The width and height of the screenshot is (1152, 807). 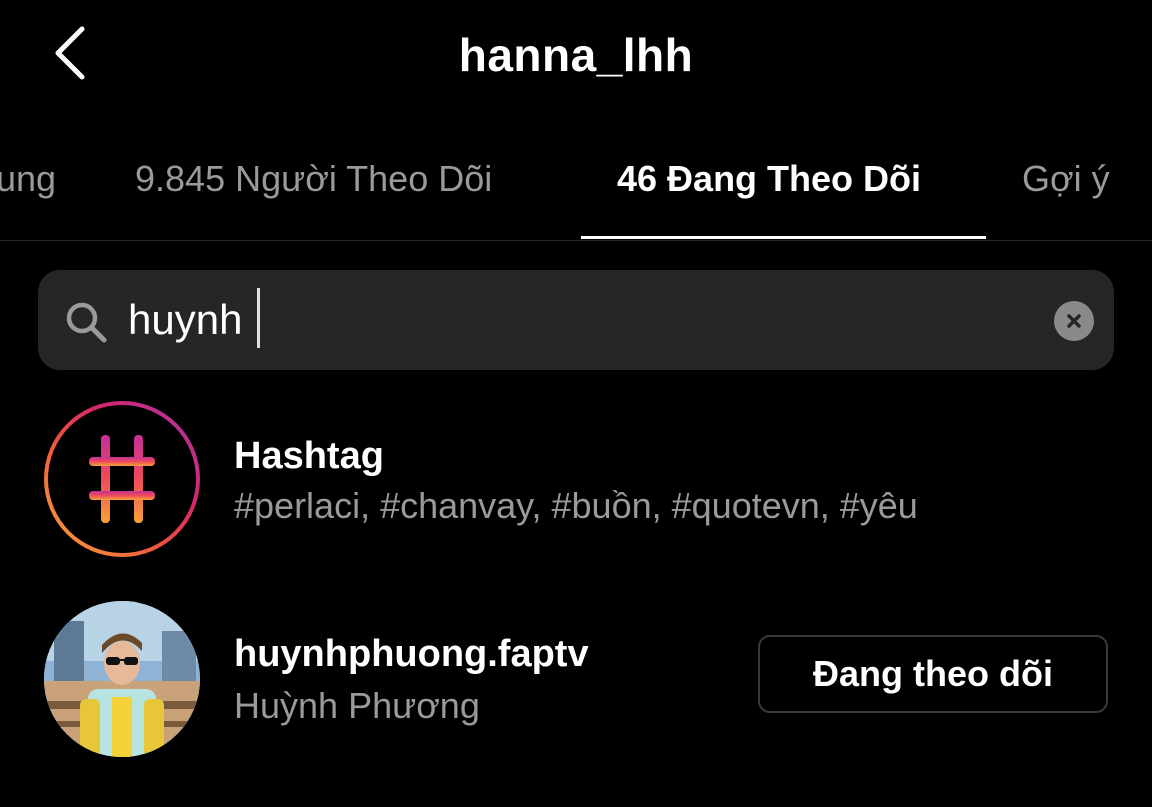 I want to click on active-tab-indicator, so click(x=783, y=237).